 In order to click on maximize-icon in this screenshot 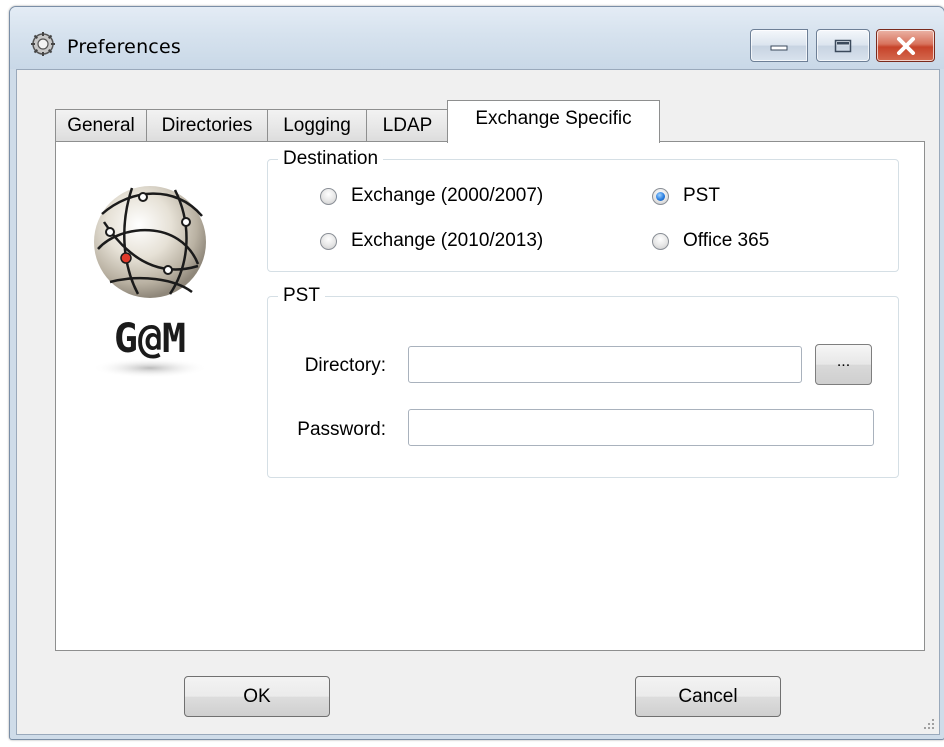, I will do `click(843, 45)`.